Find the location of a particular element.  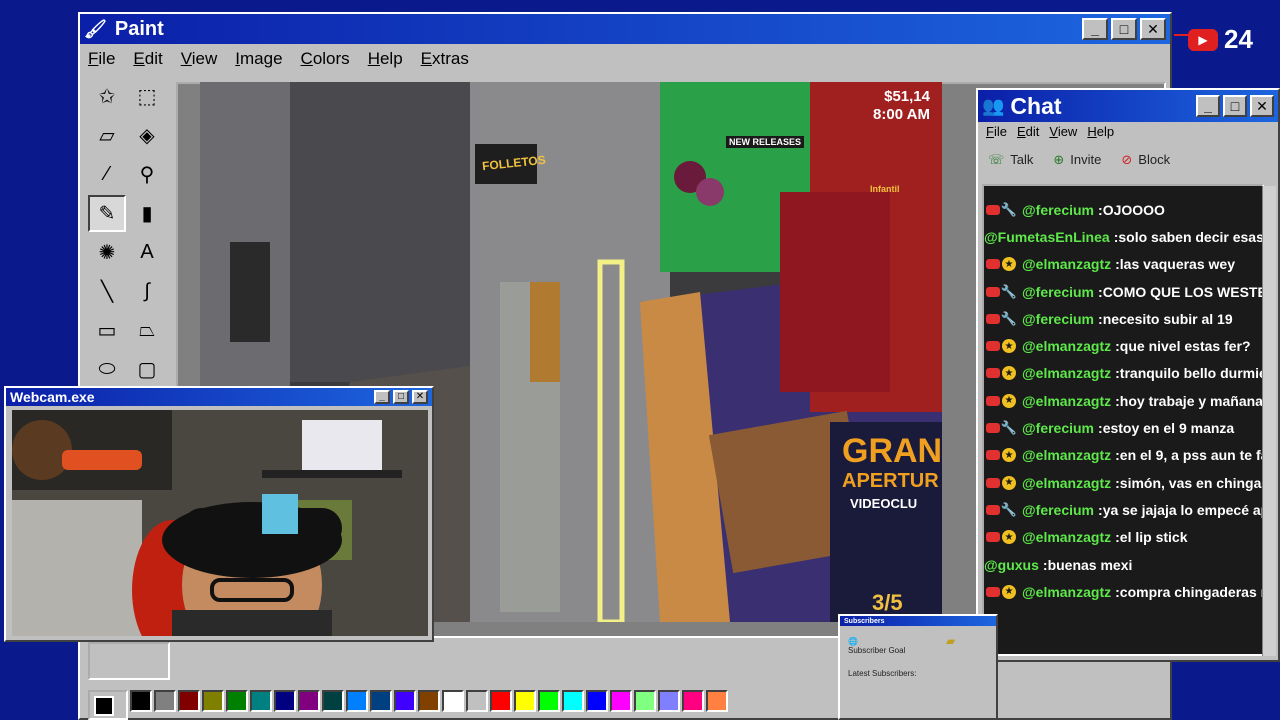

chat-text: buenas mexi is located at coordinates (1090, 564).